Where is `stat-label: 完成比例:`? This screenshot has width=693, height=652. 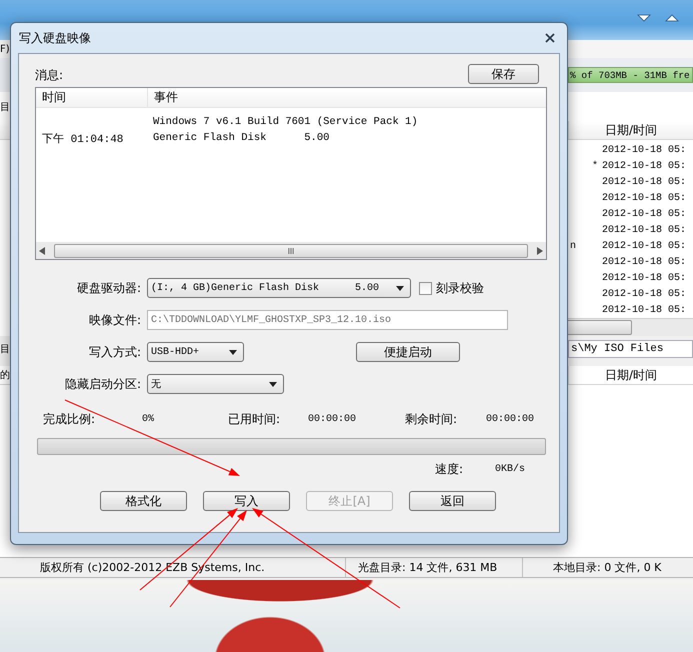 stat-label: 完成比例: is located at coordinates (69, 419).